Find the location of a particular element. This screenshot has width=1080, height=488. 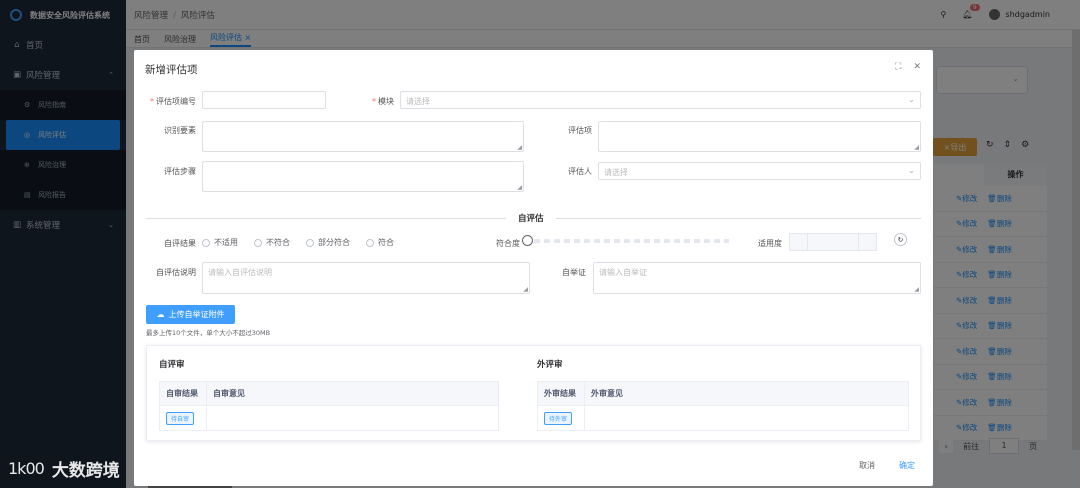

self-review-title: 自评审 is located at coordinates (172, 365).